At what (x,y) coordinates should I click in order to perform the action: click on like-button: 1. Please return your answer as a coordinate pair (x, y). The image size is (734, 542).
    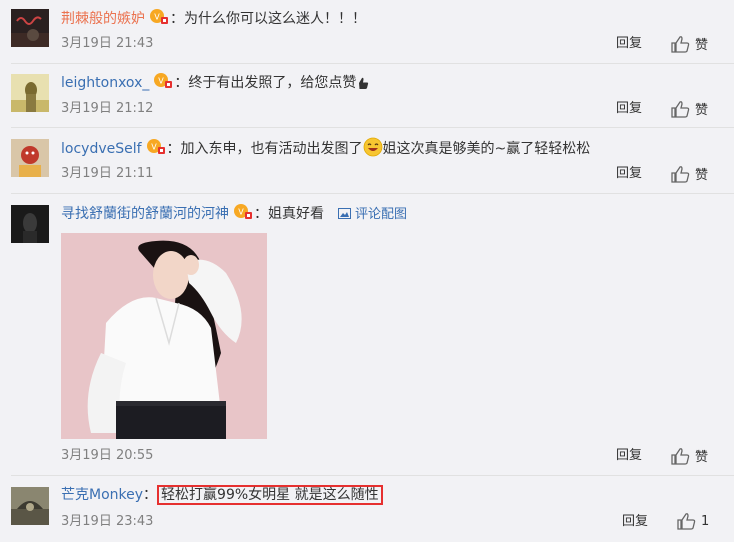
    Looking at the image, I should click on (692, 521).